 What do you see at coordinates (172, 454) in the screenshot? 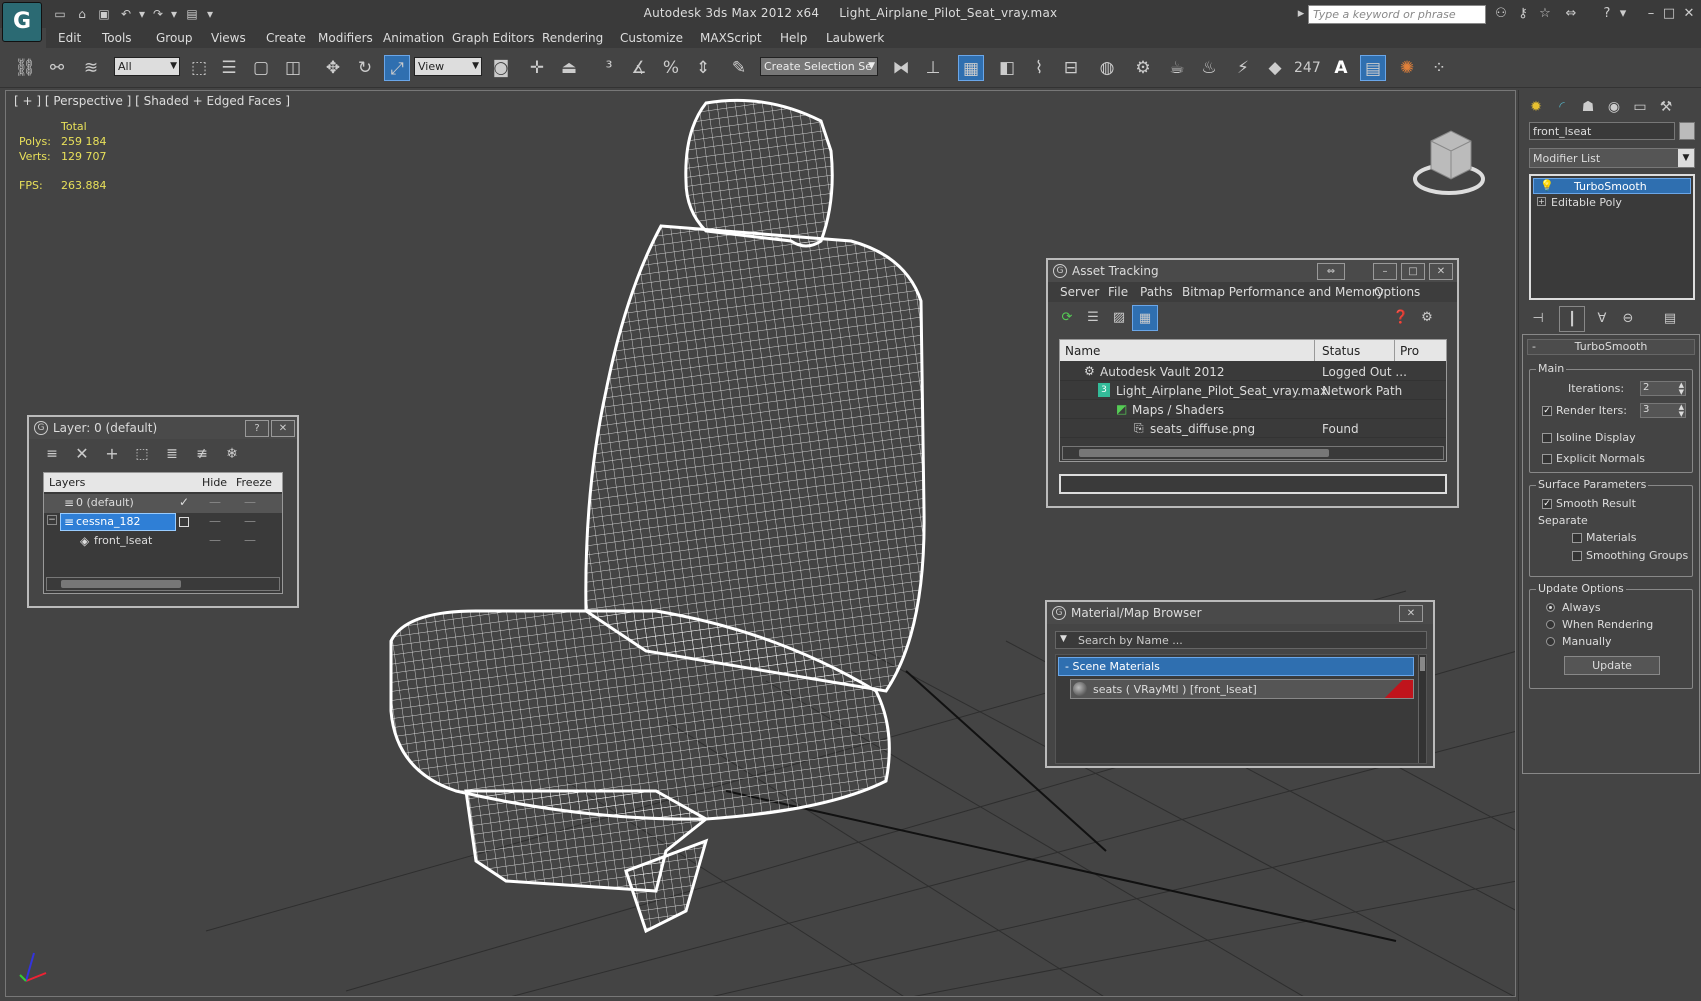
I see `highlight-selected-icon: ≣` at bounding box center [172, 454].